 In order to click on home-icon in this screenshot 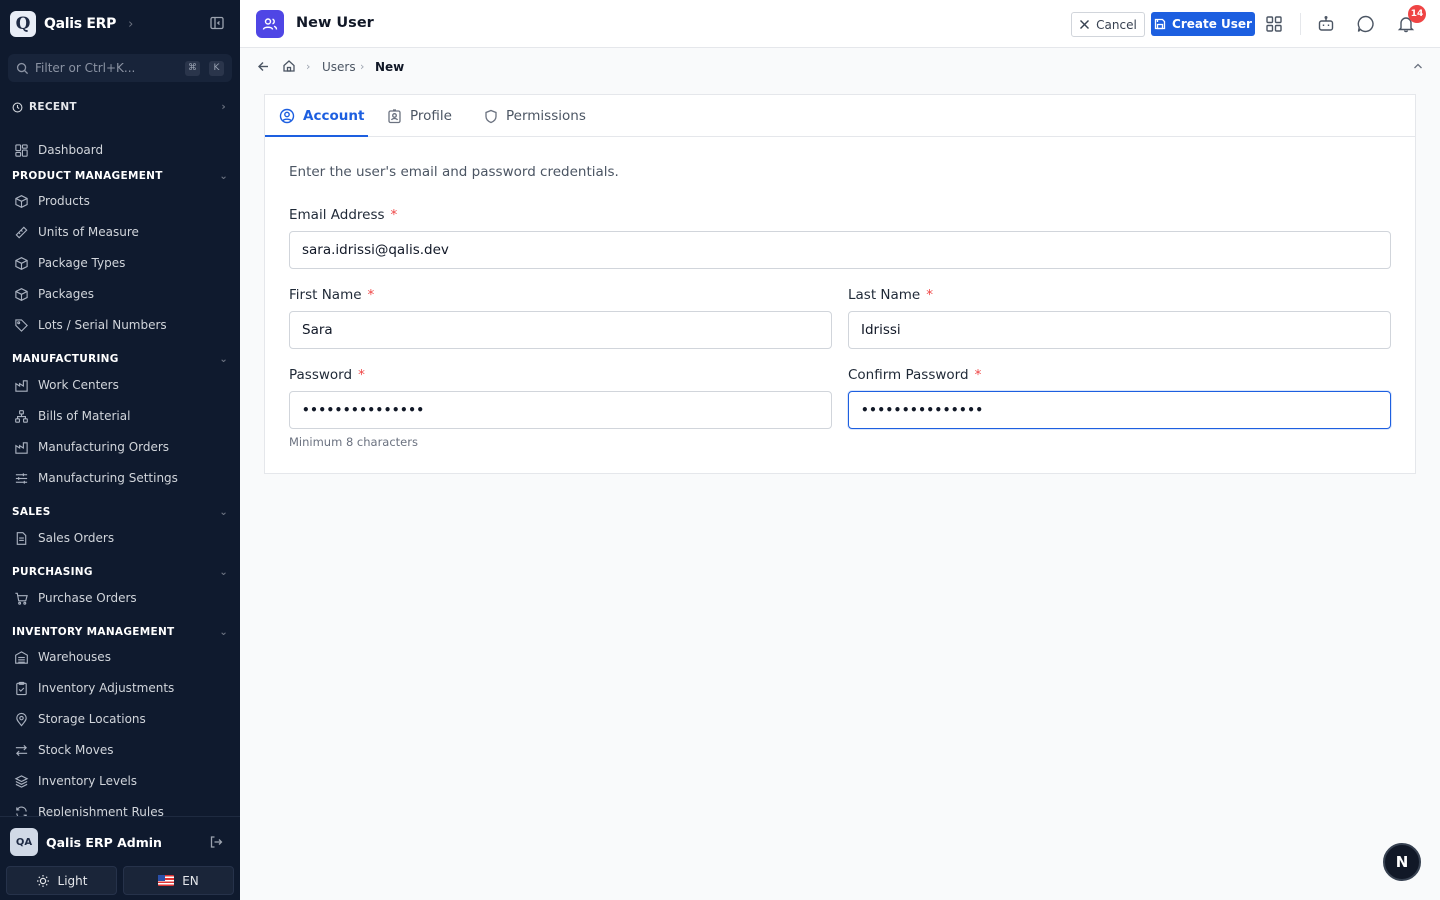, I will do `click(289, 66)`.